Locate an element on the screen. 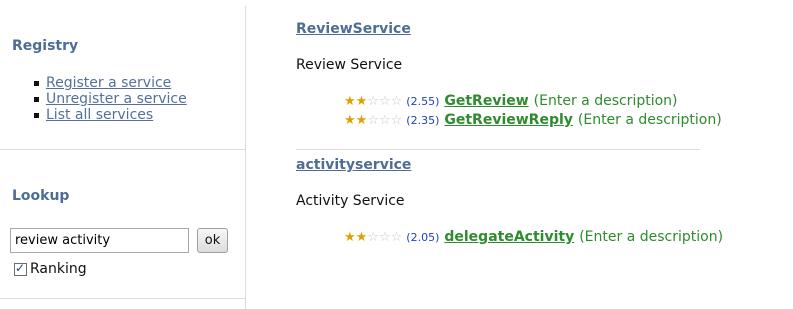 The image size is (793, 309). registry-heading: Registry is located at coordinates (45, 46).